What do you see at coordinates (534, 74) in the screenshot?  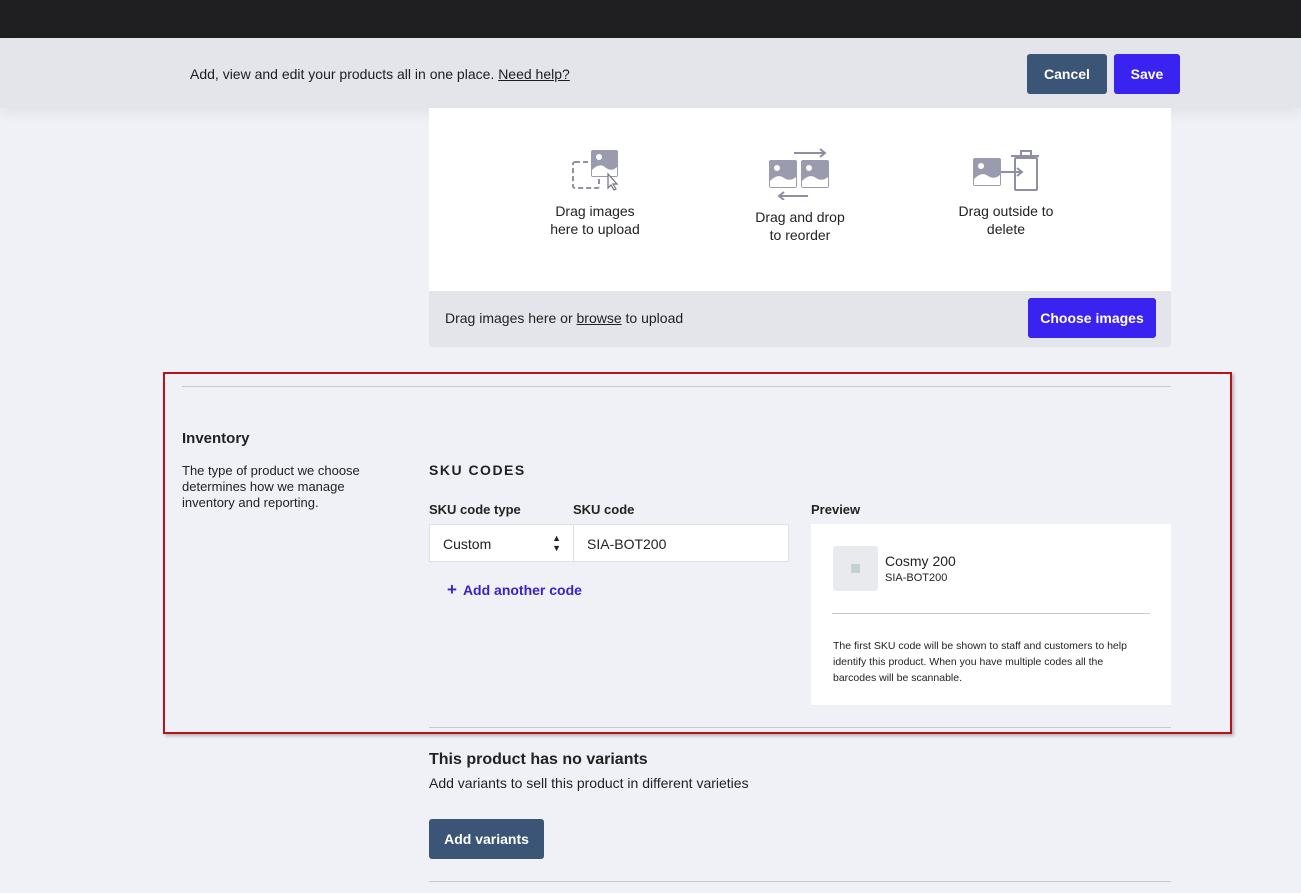 I see `need-help-link: Need help?` at bounding box center [534, 74].